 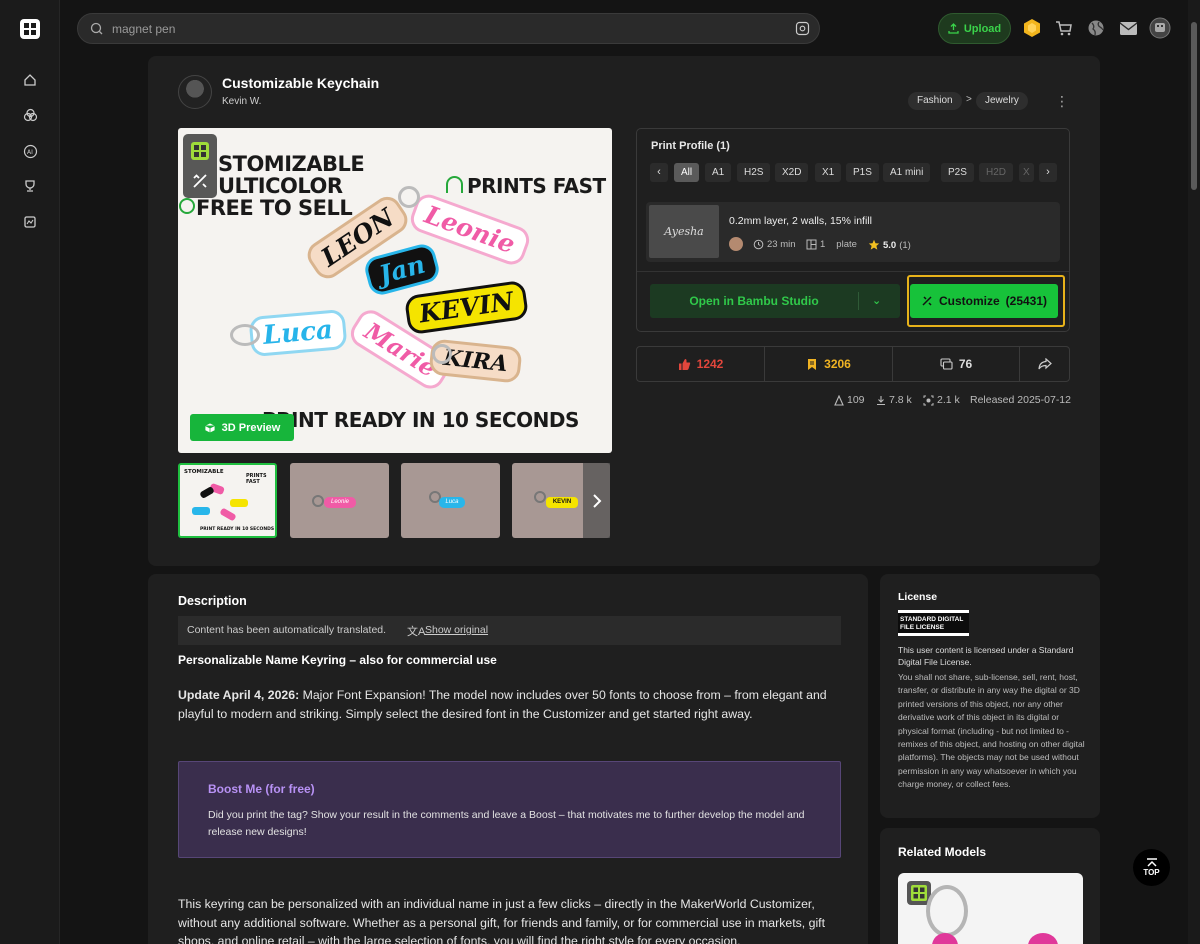 I want to click on printer-filter-p1s: P1S, so click(x=862, y=172).